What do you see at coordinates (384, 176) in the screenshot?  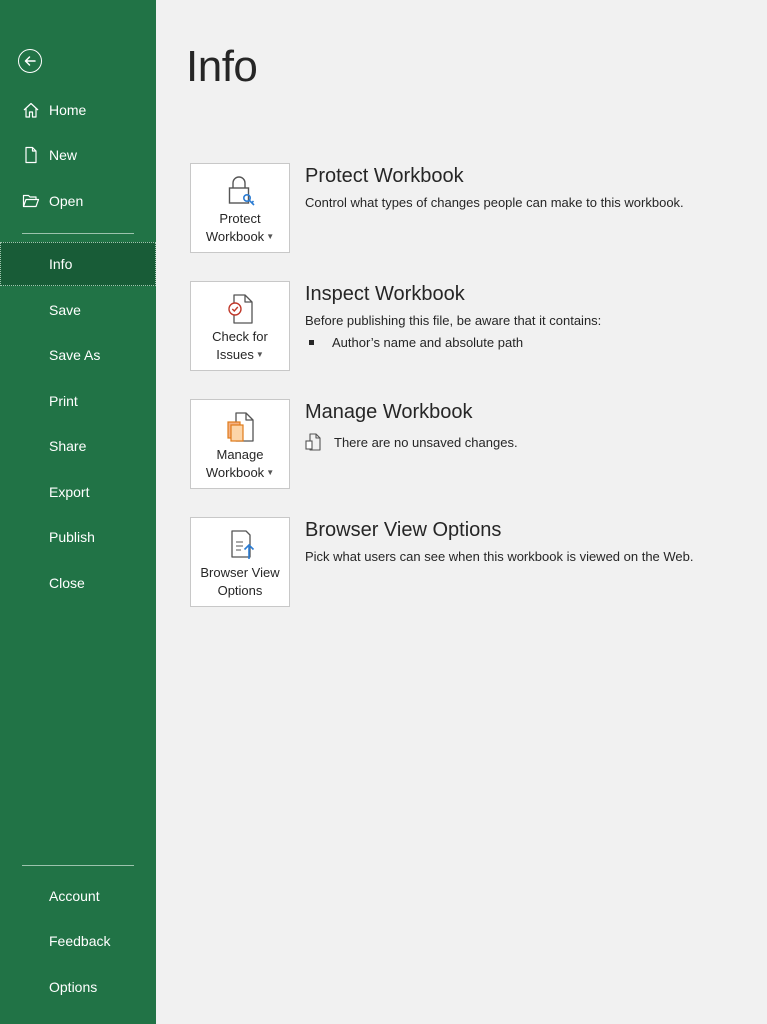 I see `section-title: Protect Workbook` at bounding box center [384, 176].